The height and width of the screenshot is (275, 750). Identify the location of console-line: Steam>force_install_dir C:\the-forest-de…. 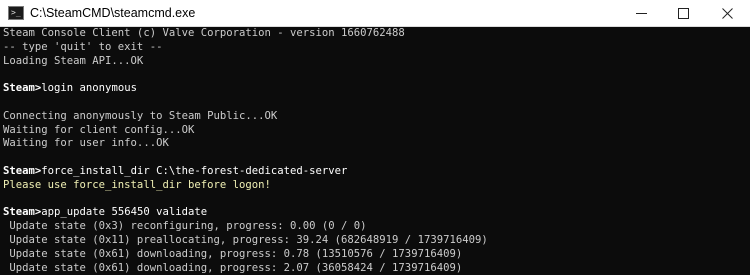
(376, 172).